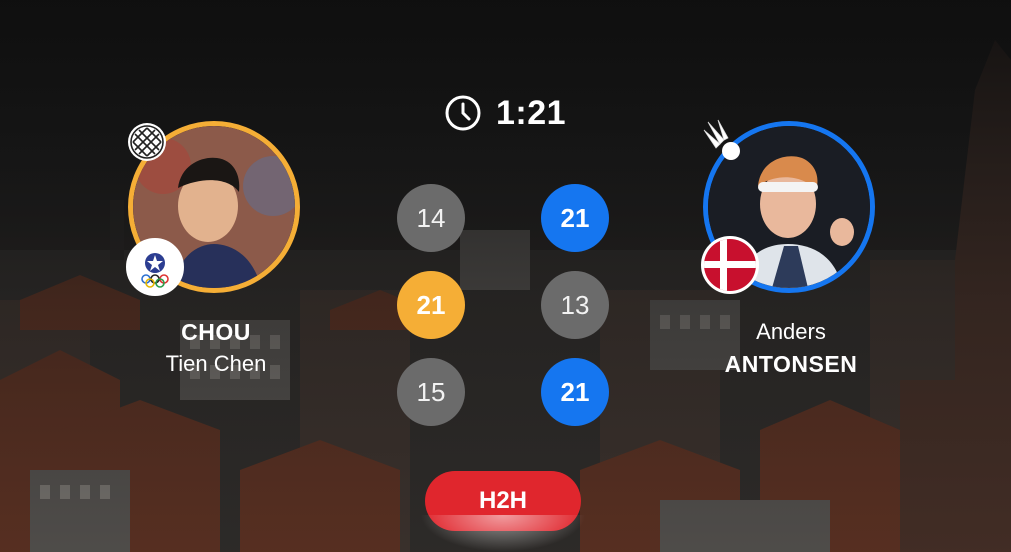  Describe the element at coordinates (431, 392) in the screenshot. I see `game-3-score-left: 15` at that location.